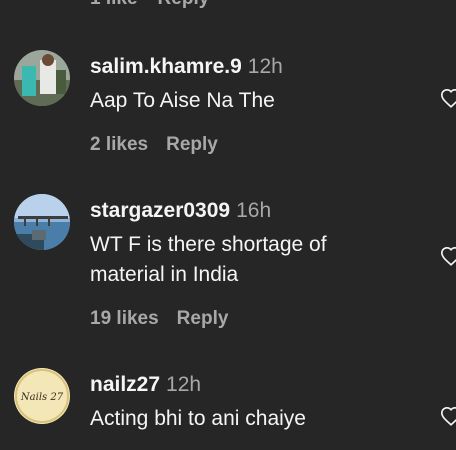 Image resolution: width=456 pixels, height=450 pixels. Describe the element at coordinates (258, 319) in the screenshot. I see `comment-actions: 19 likes Reply` at that location.